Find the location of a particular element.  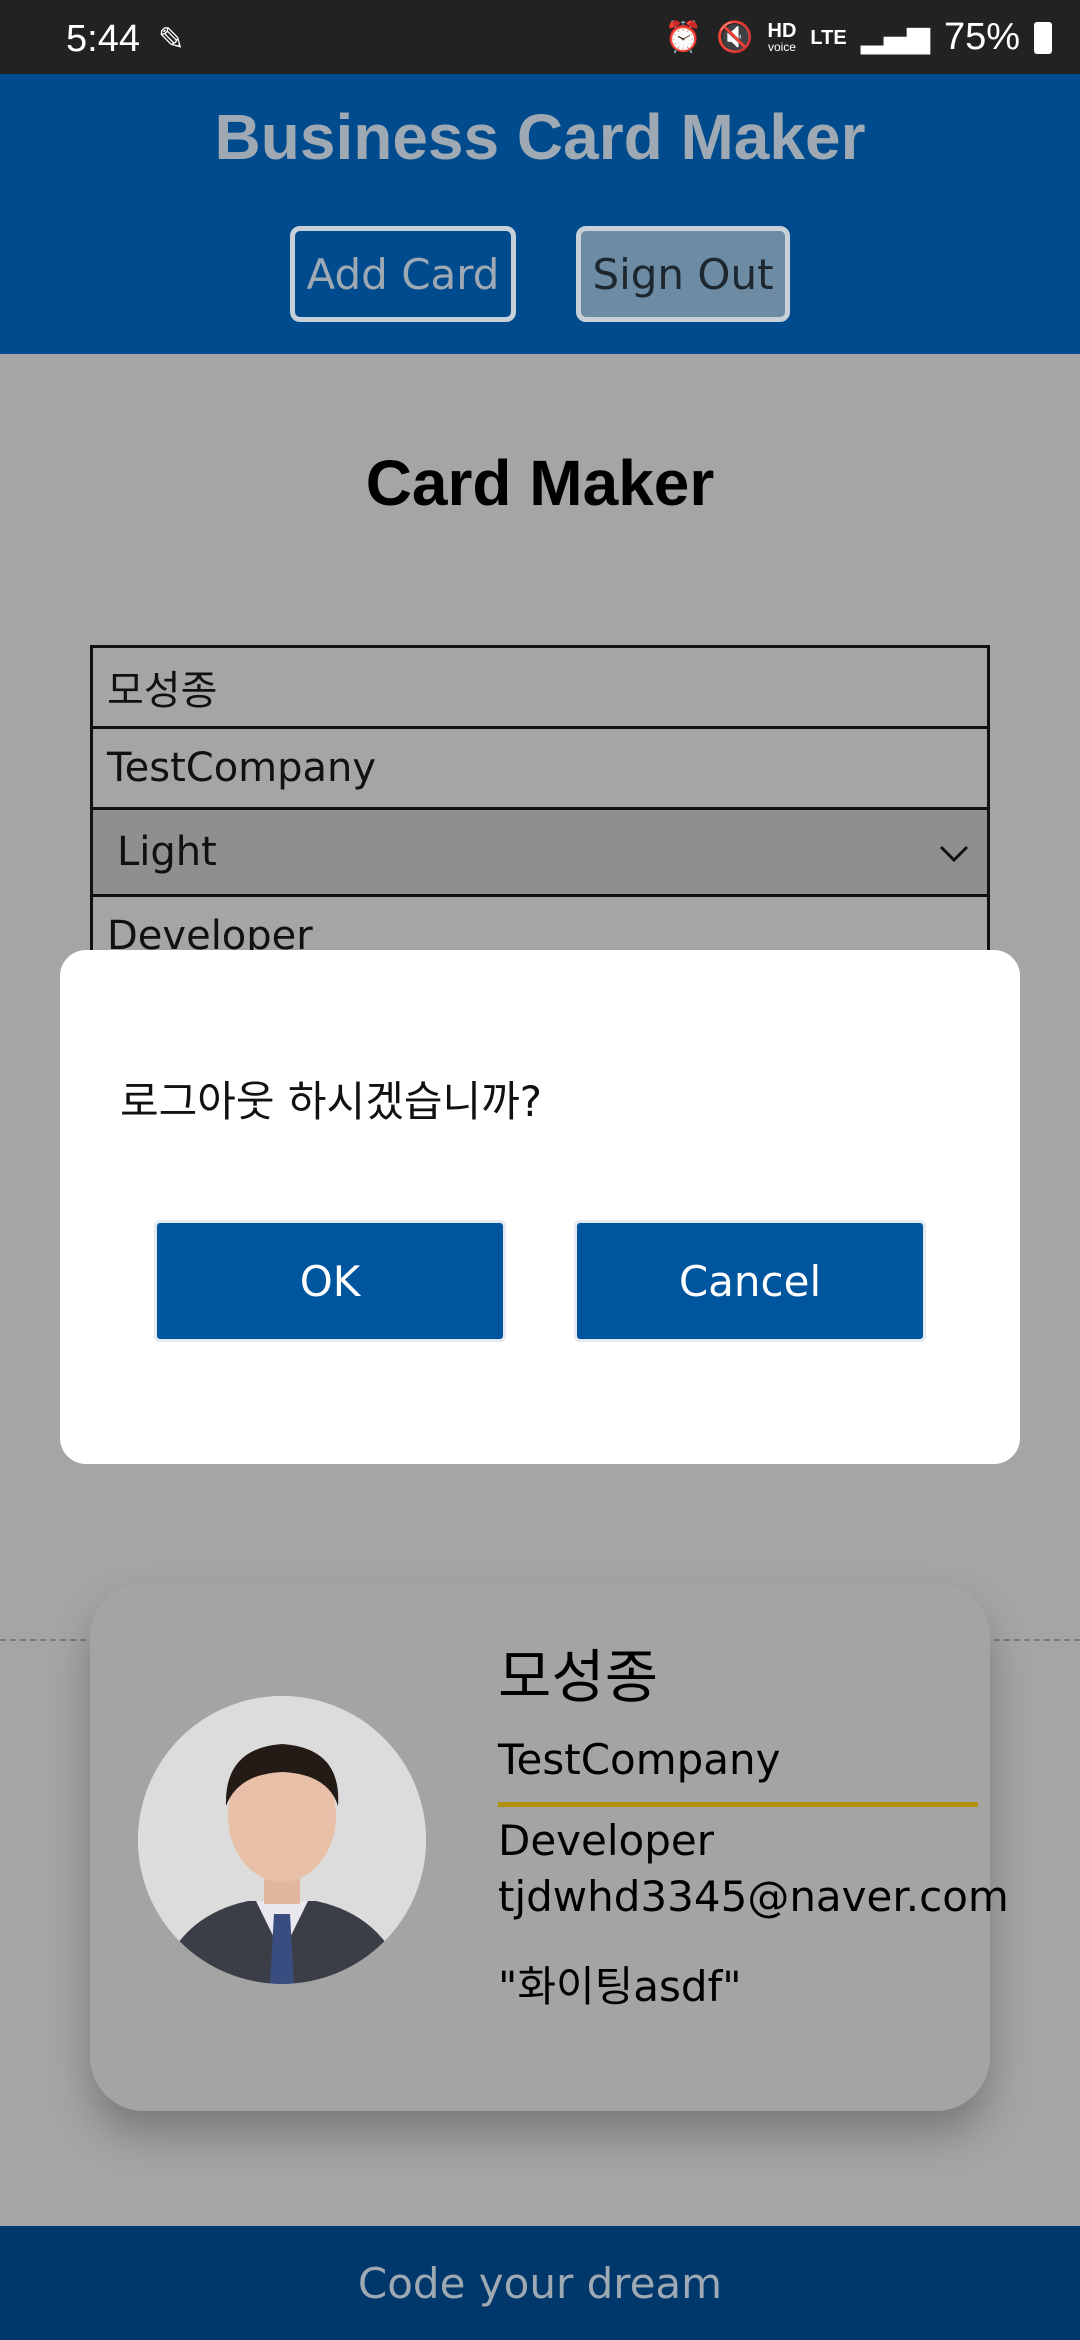

status-time: 5:44 is located at coordinates (103, 39).